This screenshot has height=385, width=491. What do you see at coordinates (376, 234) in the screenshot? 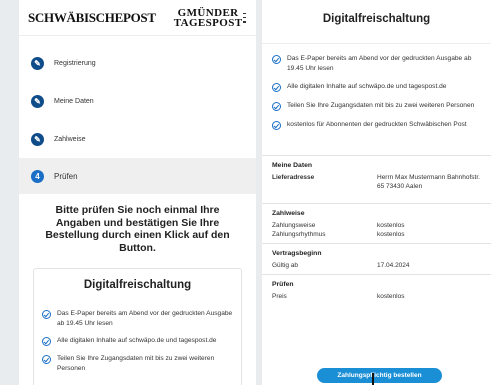
I see `payment-row: Zahlungsrhythmus kostenlos` at bounding box center [376, 234].